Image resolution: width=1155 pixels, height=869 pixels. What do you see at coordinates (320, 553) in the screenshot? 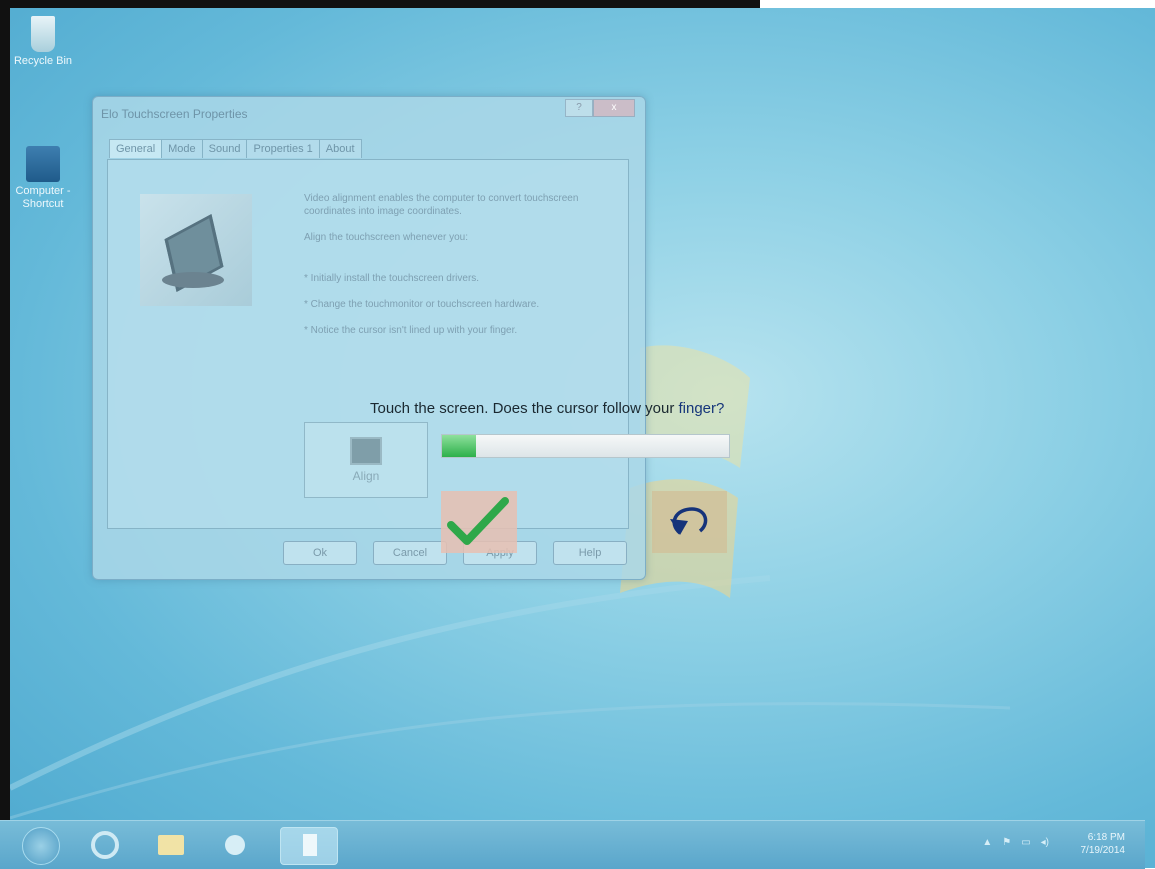
I see `ok-button: Ok` at bounding box center [320, 553].